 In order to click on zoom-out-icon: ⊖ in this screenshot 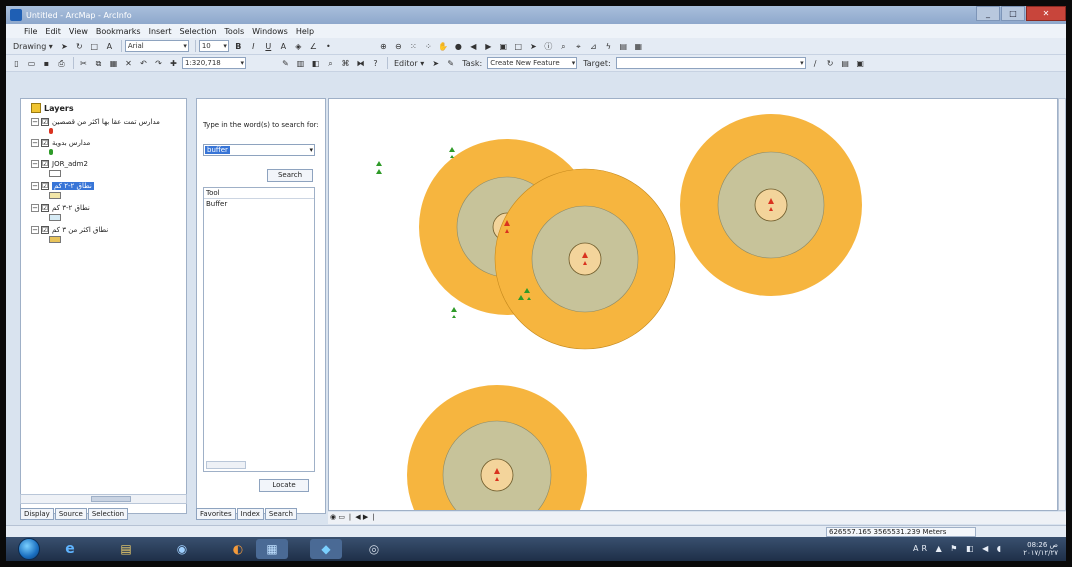, I will do `click(398, 46)`.